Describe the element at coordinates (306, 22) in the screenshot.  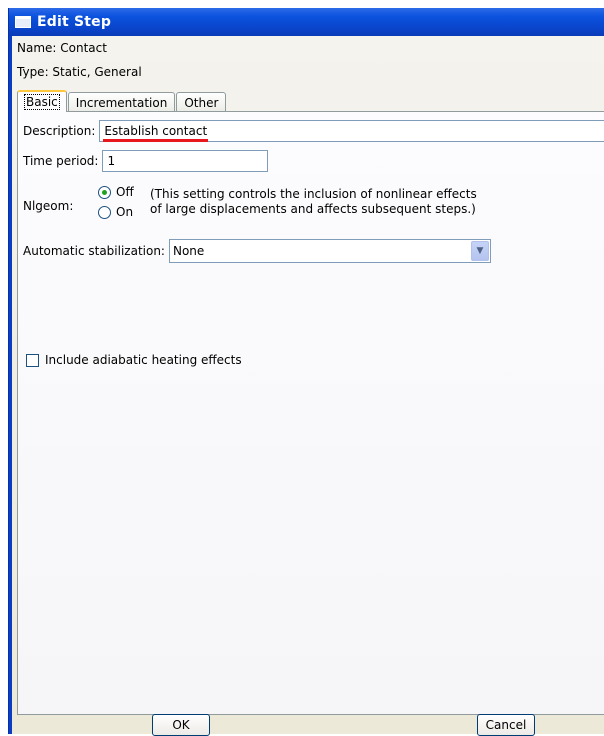
I see `title-bar: Edit Step` at that location.